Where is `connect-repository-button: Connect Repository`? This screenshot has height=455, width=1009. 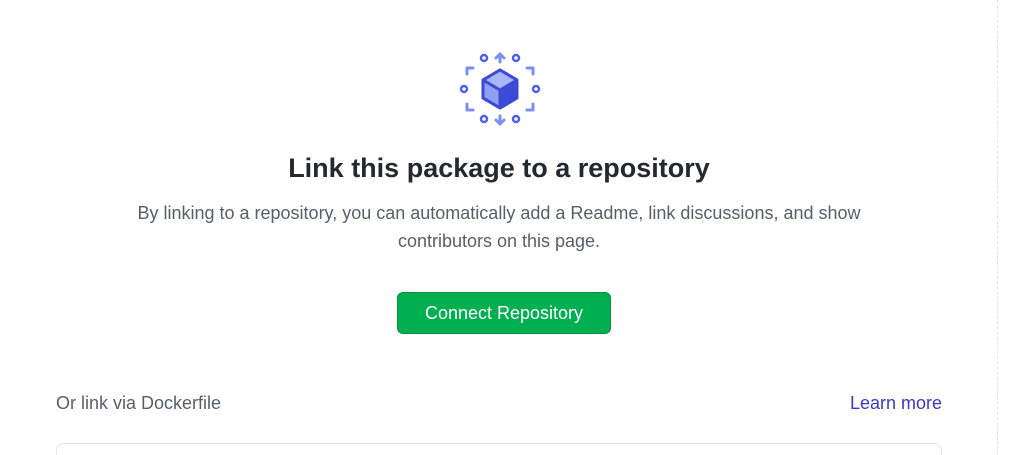
connect-repository-button: Connect Repository is located at coordinates (504, 313).